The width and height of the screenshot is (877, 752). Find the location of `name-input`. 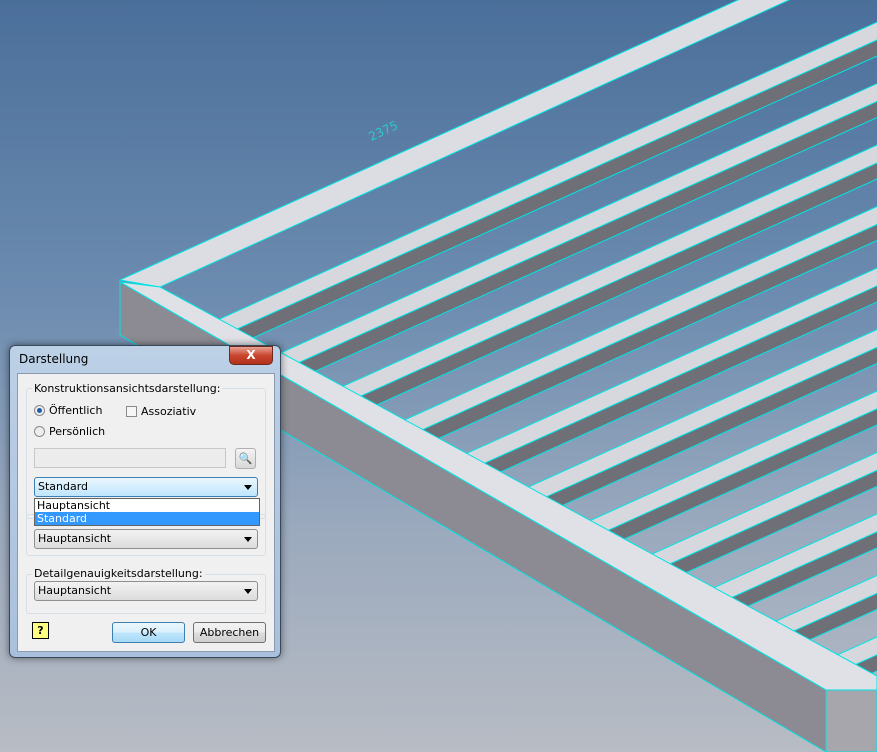

name-input is located at coordinates (130, 458).